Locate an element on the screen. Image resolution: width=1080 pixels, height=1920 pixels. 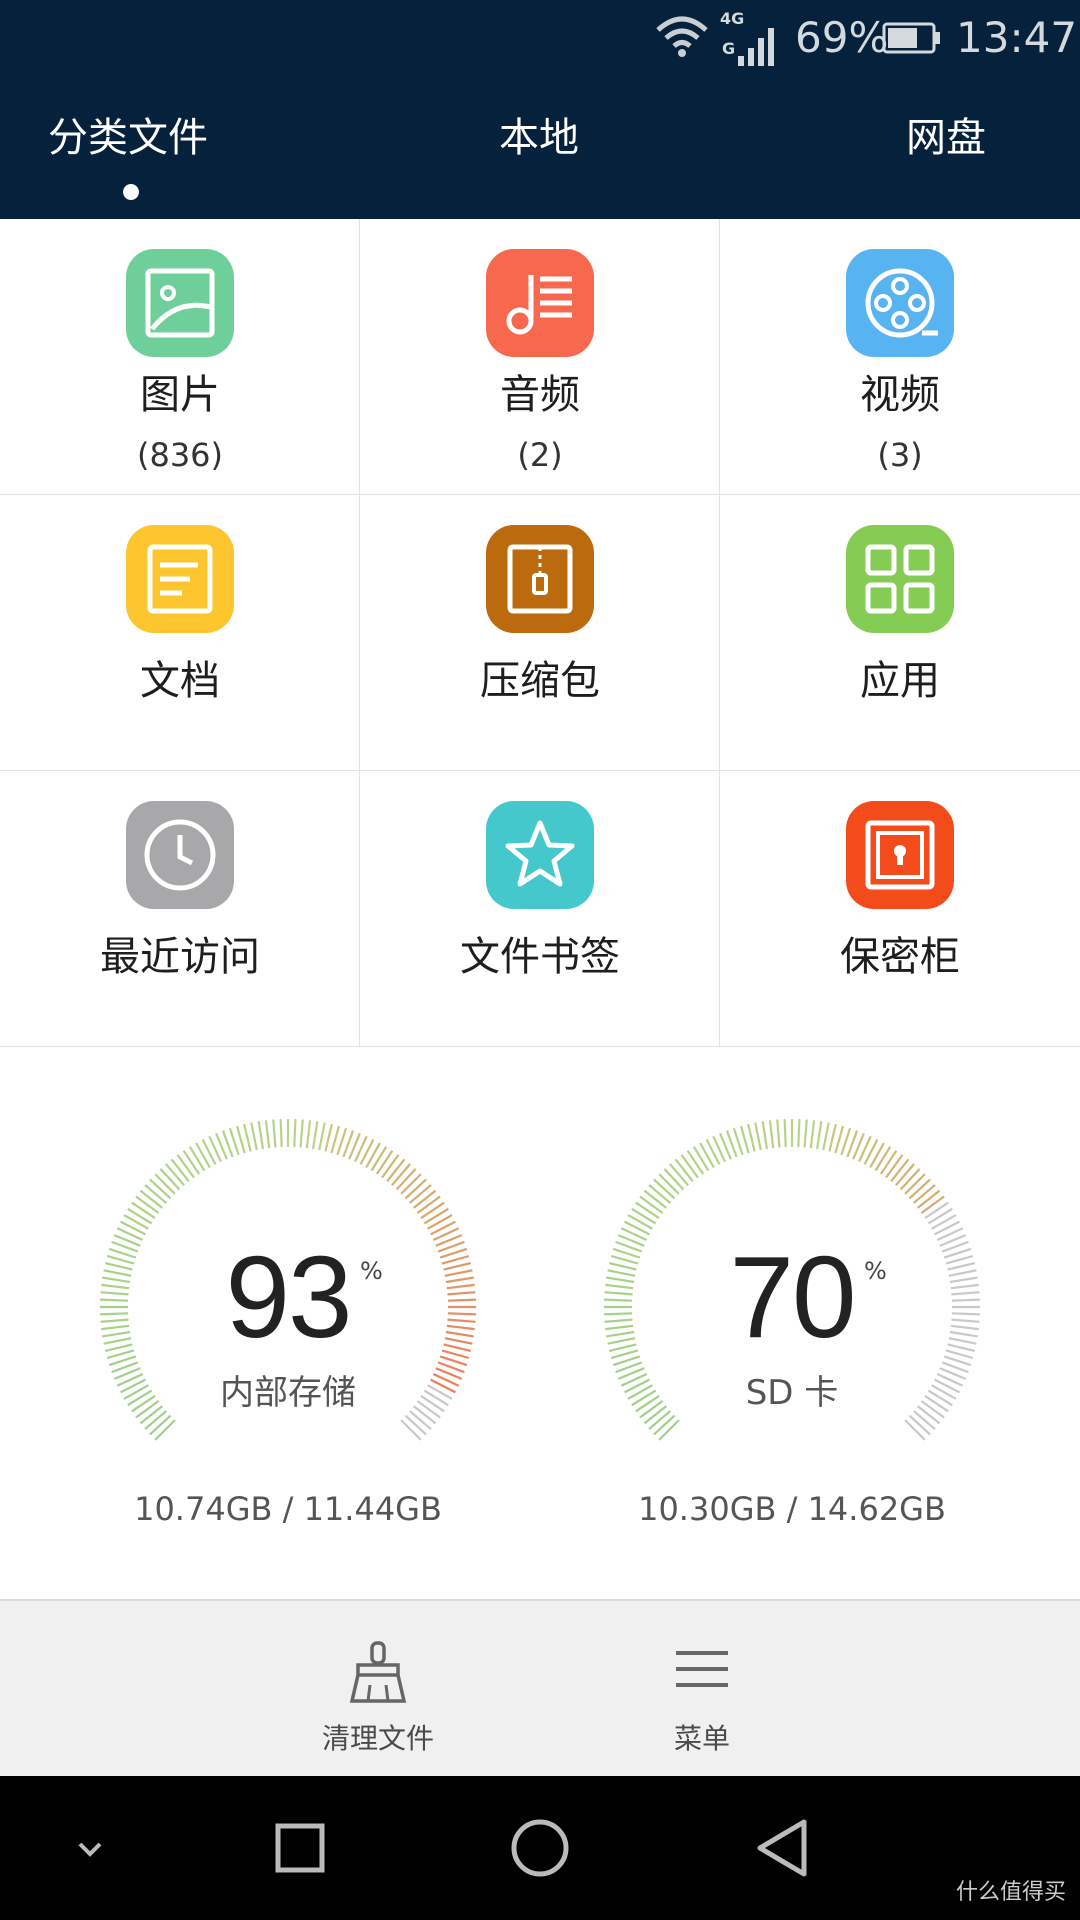
sd-card-gauge: 70 % SD 卡 is located at coordinates (792, 1307).